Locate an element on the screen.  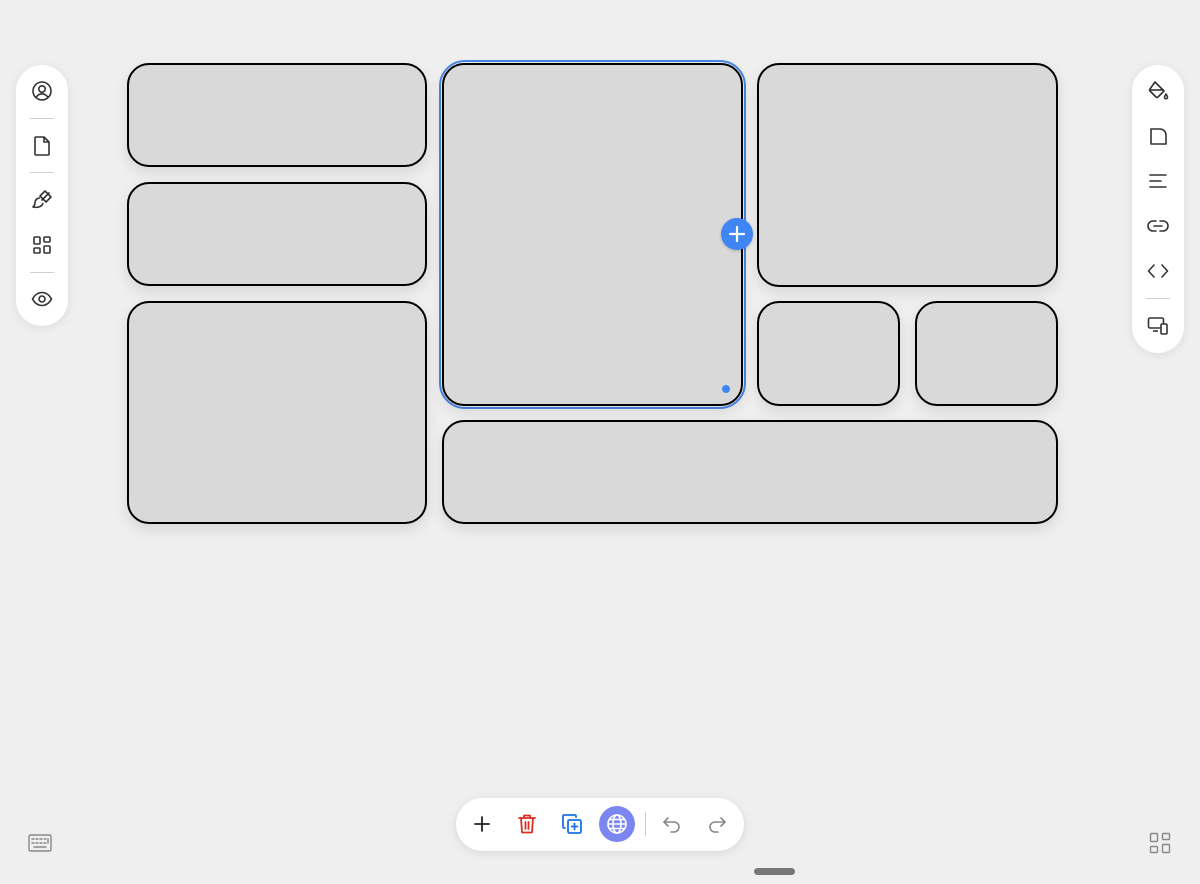
widgets-icon is located at coordinates (42, 245).